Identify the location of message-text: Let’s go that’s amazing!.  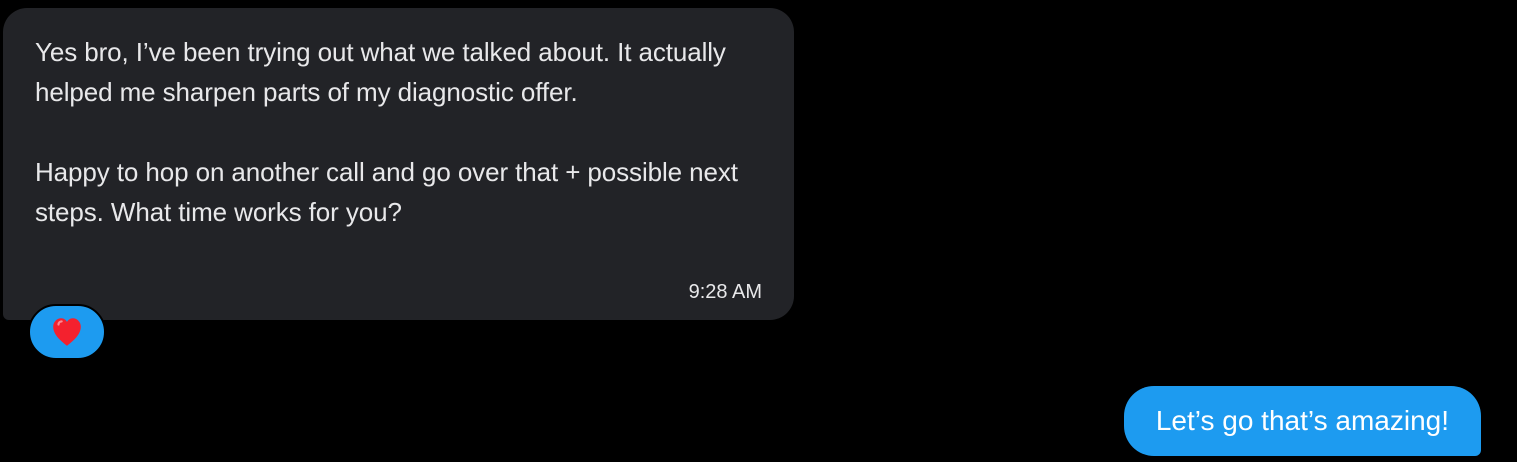
(1302, 420).